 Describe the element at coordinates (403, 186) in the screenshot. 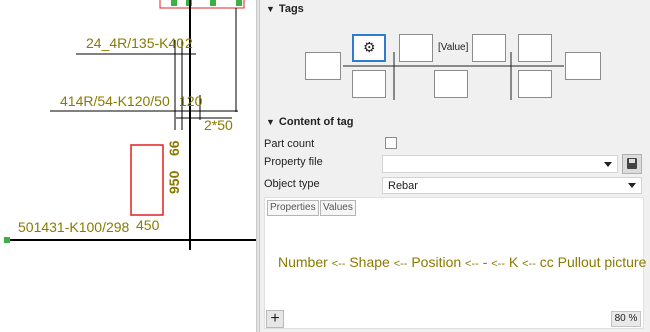

I see `object-type-value: Rebar` at that location.